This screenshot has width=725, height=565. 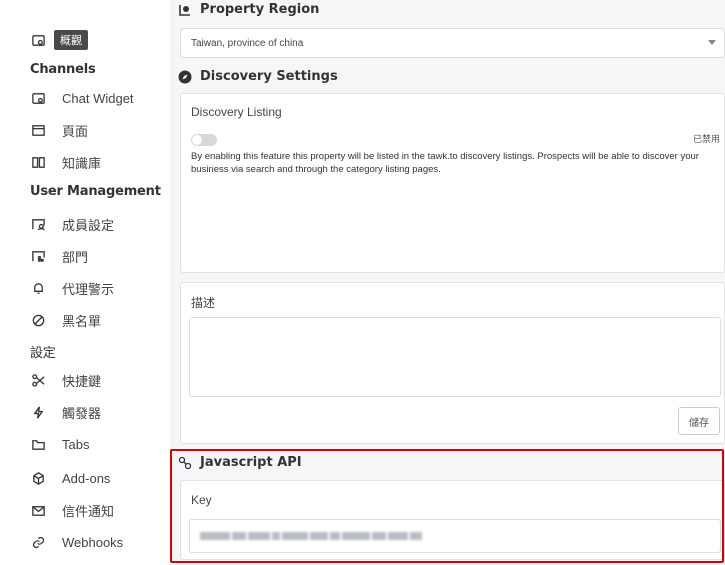 What do you see at coordinates (98, 98) in the screenshot?
I see `sidebar-item-label: Chat Widget` at bounding box center [98, 98].